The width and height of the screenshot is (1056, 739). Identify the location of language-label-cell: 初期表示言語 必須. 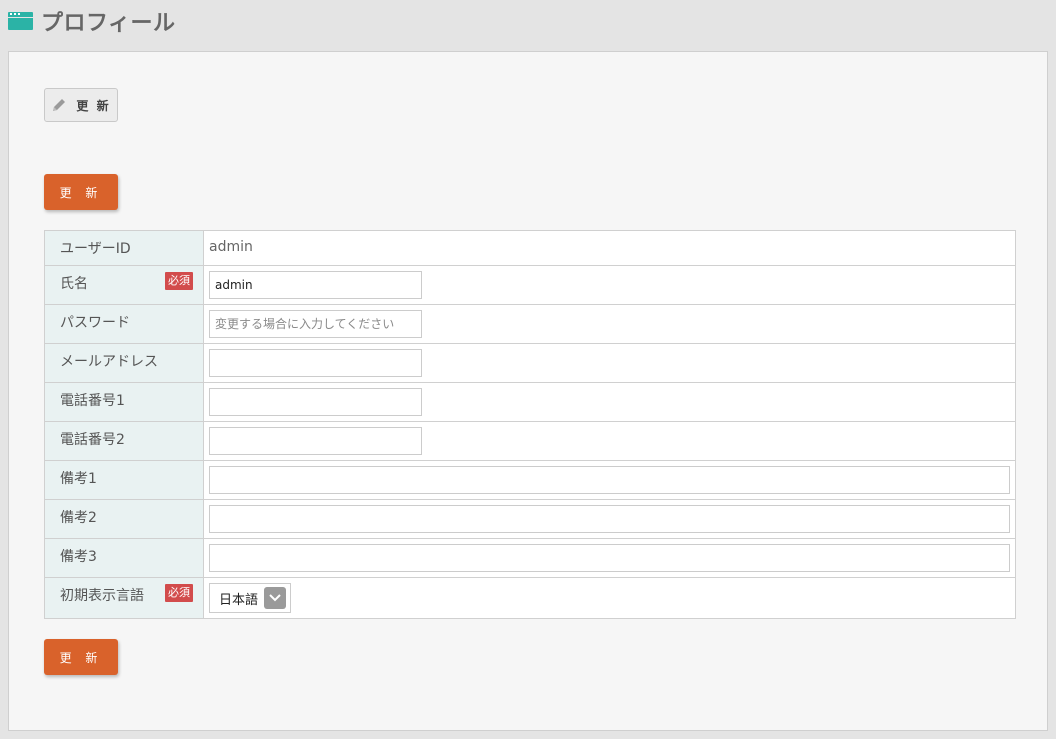
(124, 598).